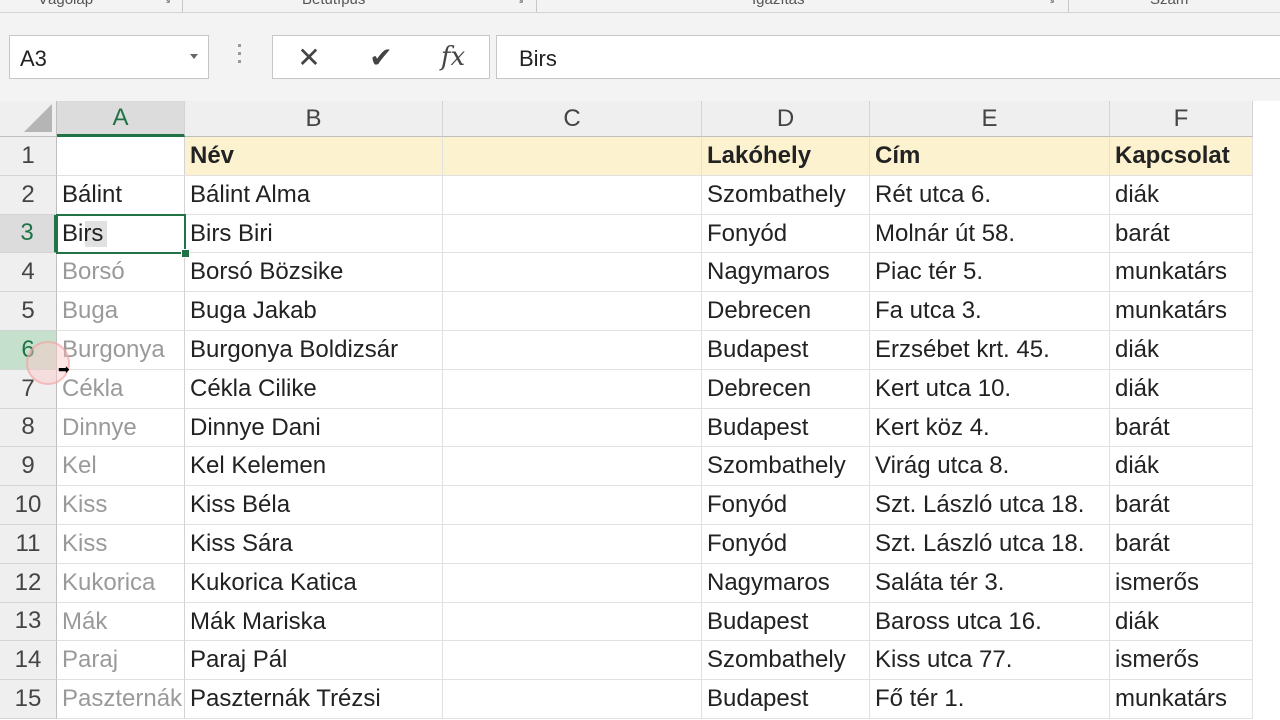 The width and height of the screenshot is (1280, 720). I want to click on cell-e11: Szt. László utca 18., so click(990, 544).